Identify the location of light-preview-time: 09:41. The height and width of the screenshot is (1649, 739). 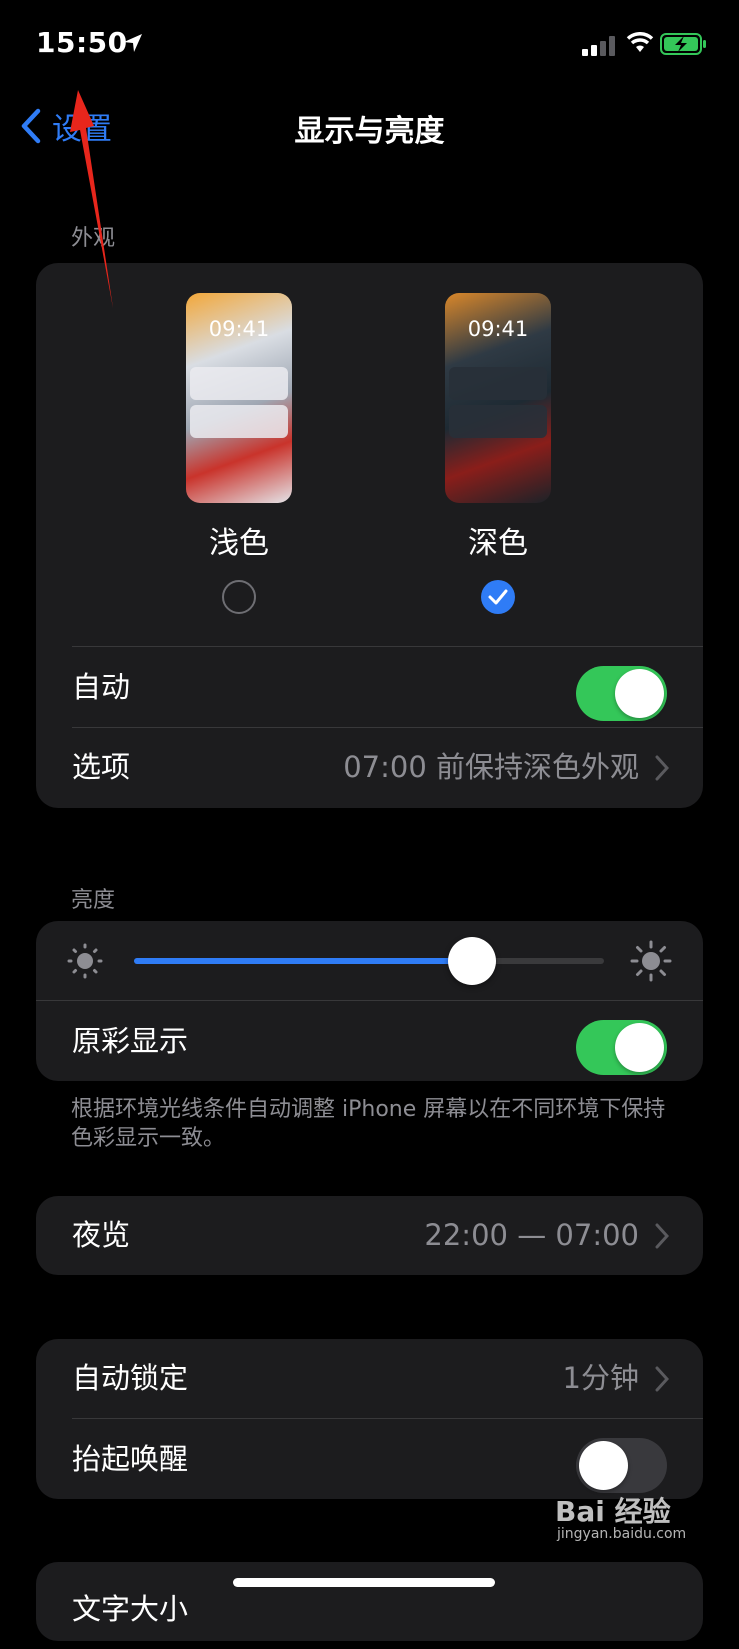
(239, 329).